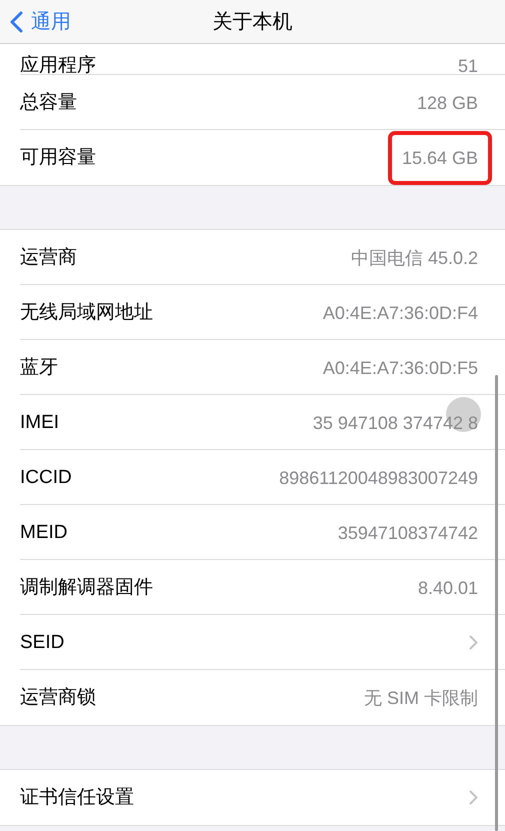 This screenshot has height=831, width=505. Describe the element at coordinates (395, 423) in the screenshot. I see `row-value: 35 947108 374742 8` at that location.